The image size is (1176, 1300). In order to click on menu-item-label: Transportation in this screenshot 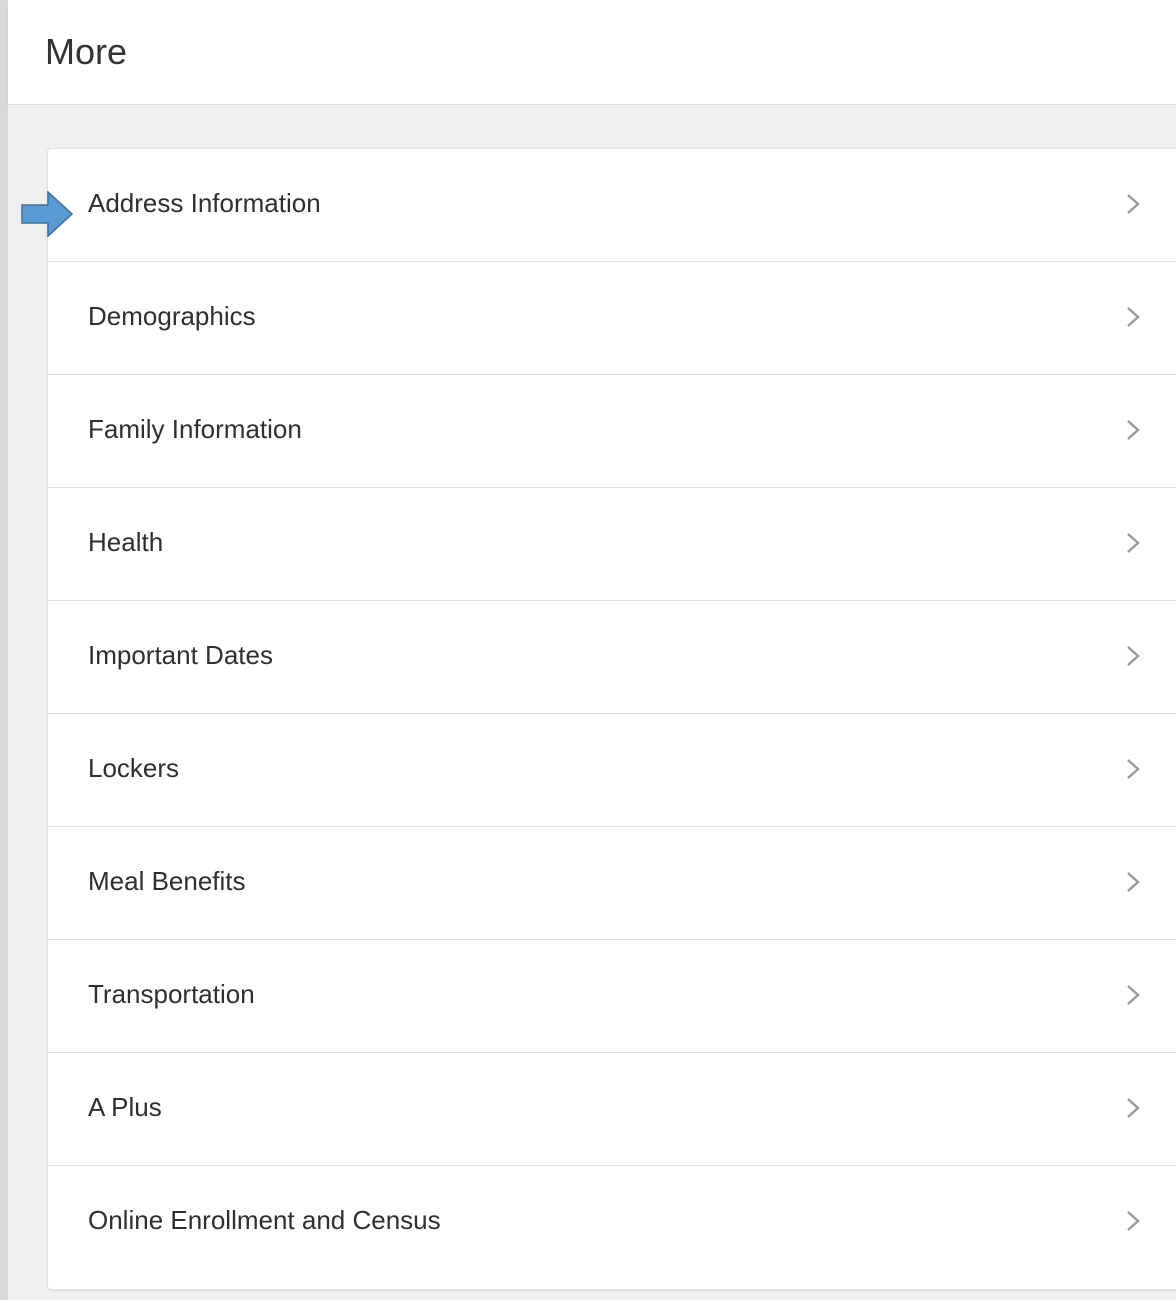, I will do `click(171, 994)`.